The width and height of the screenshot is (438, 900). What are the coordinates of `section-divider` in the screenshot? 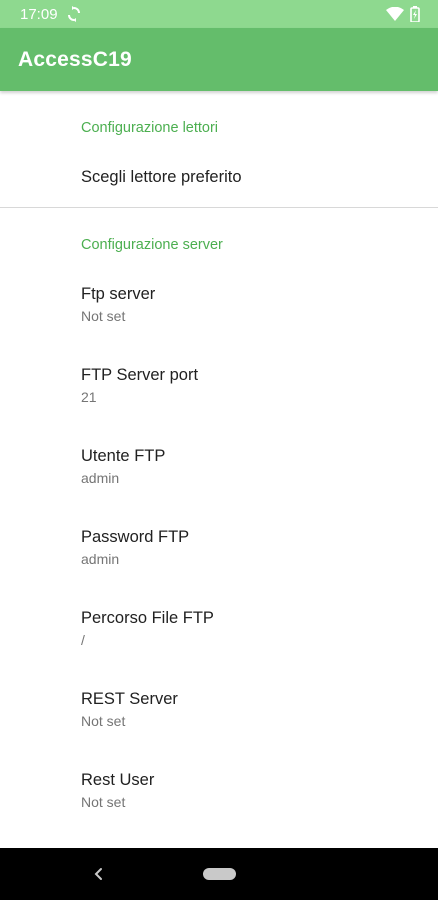 It's located at (219, 207).